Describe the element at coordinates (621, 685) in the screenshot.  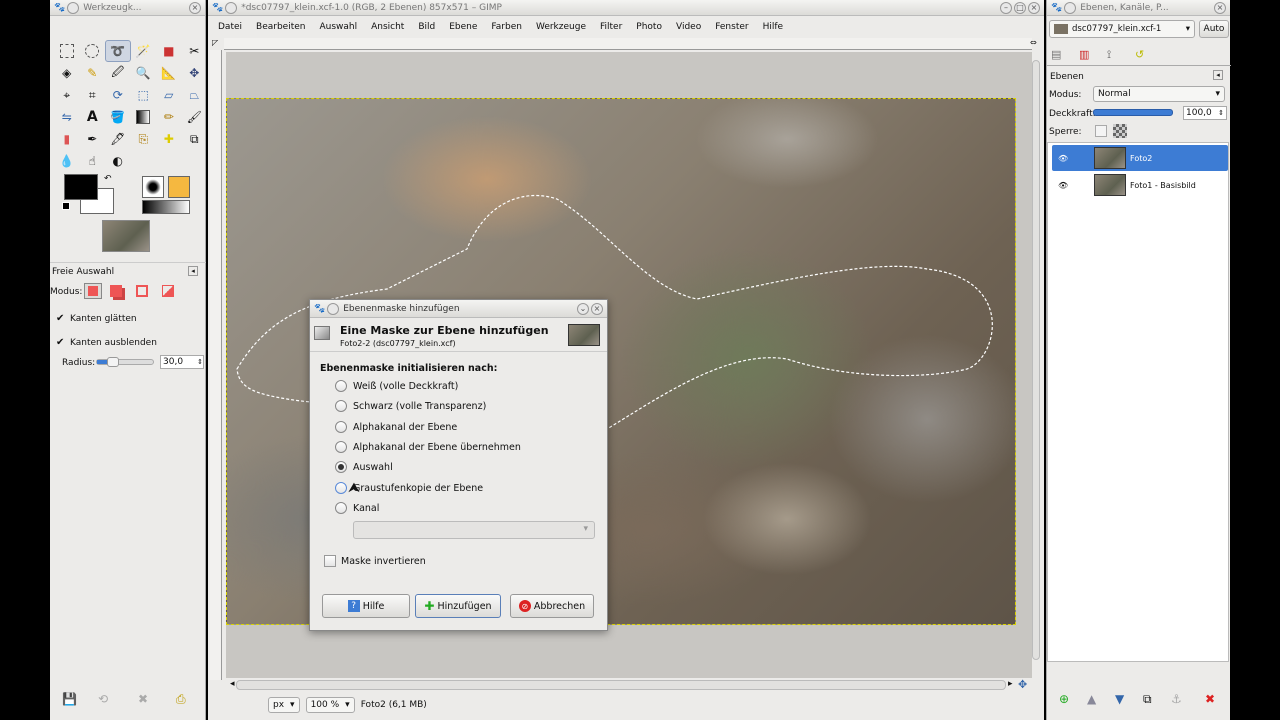
I see `horizontal-scrollbar` at that location.